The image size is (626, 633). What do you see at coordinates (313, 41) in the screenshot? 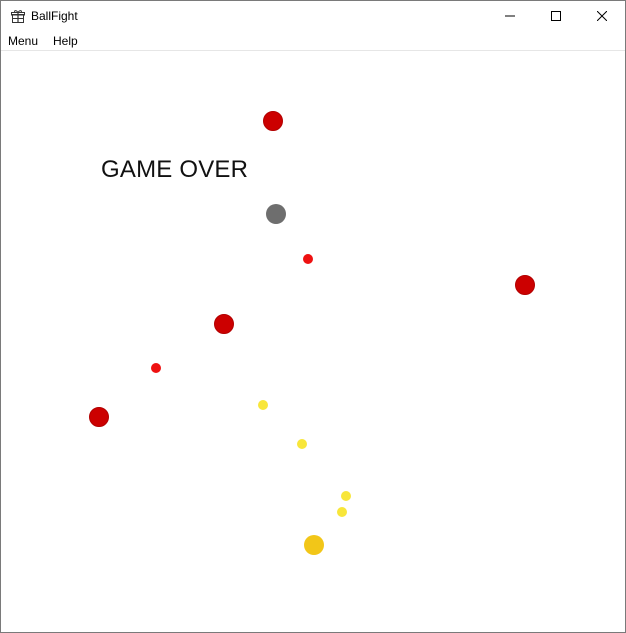
I see `menu-bar: Menu Help` at bounding box center [313, 41].